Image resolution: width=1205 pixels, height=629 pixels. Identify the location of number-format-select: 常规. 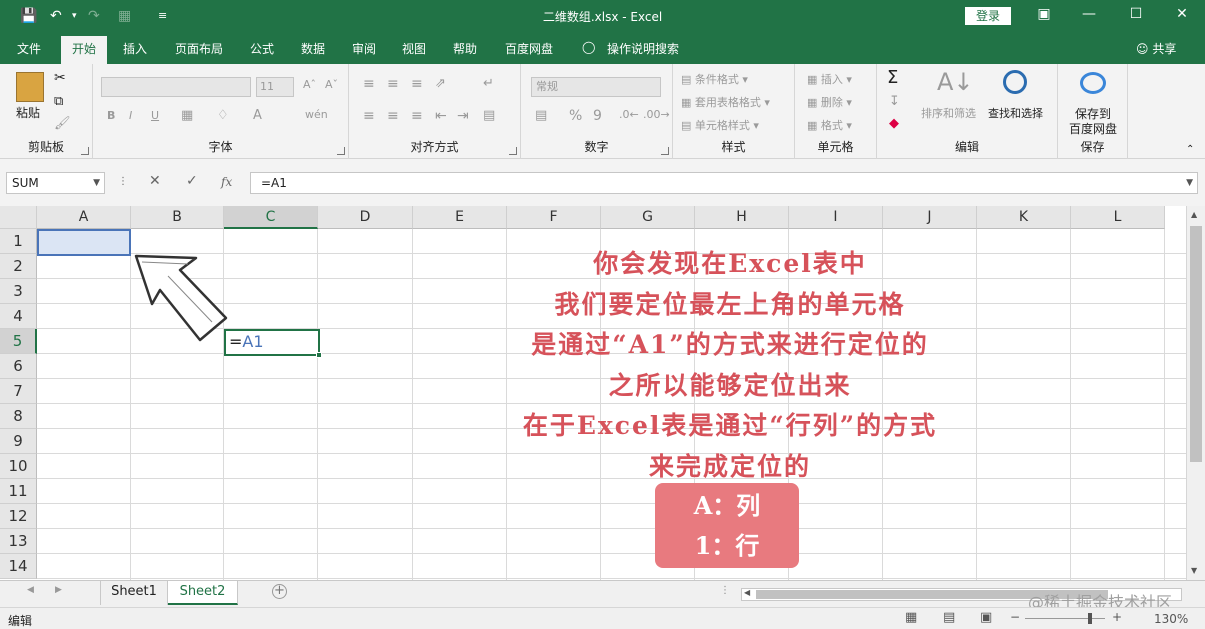
(596, 87).